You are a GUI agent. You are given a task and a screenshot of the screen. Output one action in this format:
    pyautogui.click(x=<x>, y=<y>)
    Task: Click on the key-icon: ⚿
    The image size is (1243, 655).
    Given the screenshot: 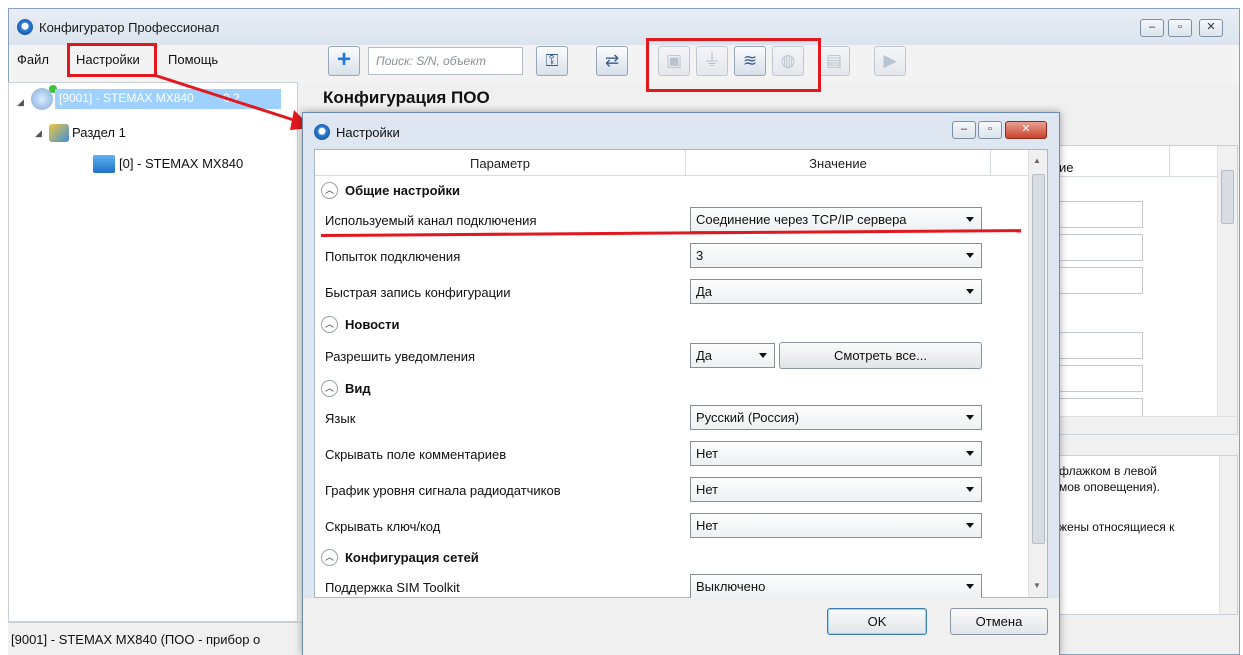 What is the action you would take?
    pyautogui.click(x=552, y=61)
    